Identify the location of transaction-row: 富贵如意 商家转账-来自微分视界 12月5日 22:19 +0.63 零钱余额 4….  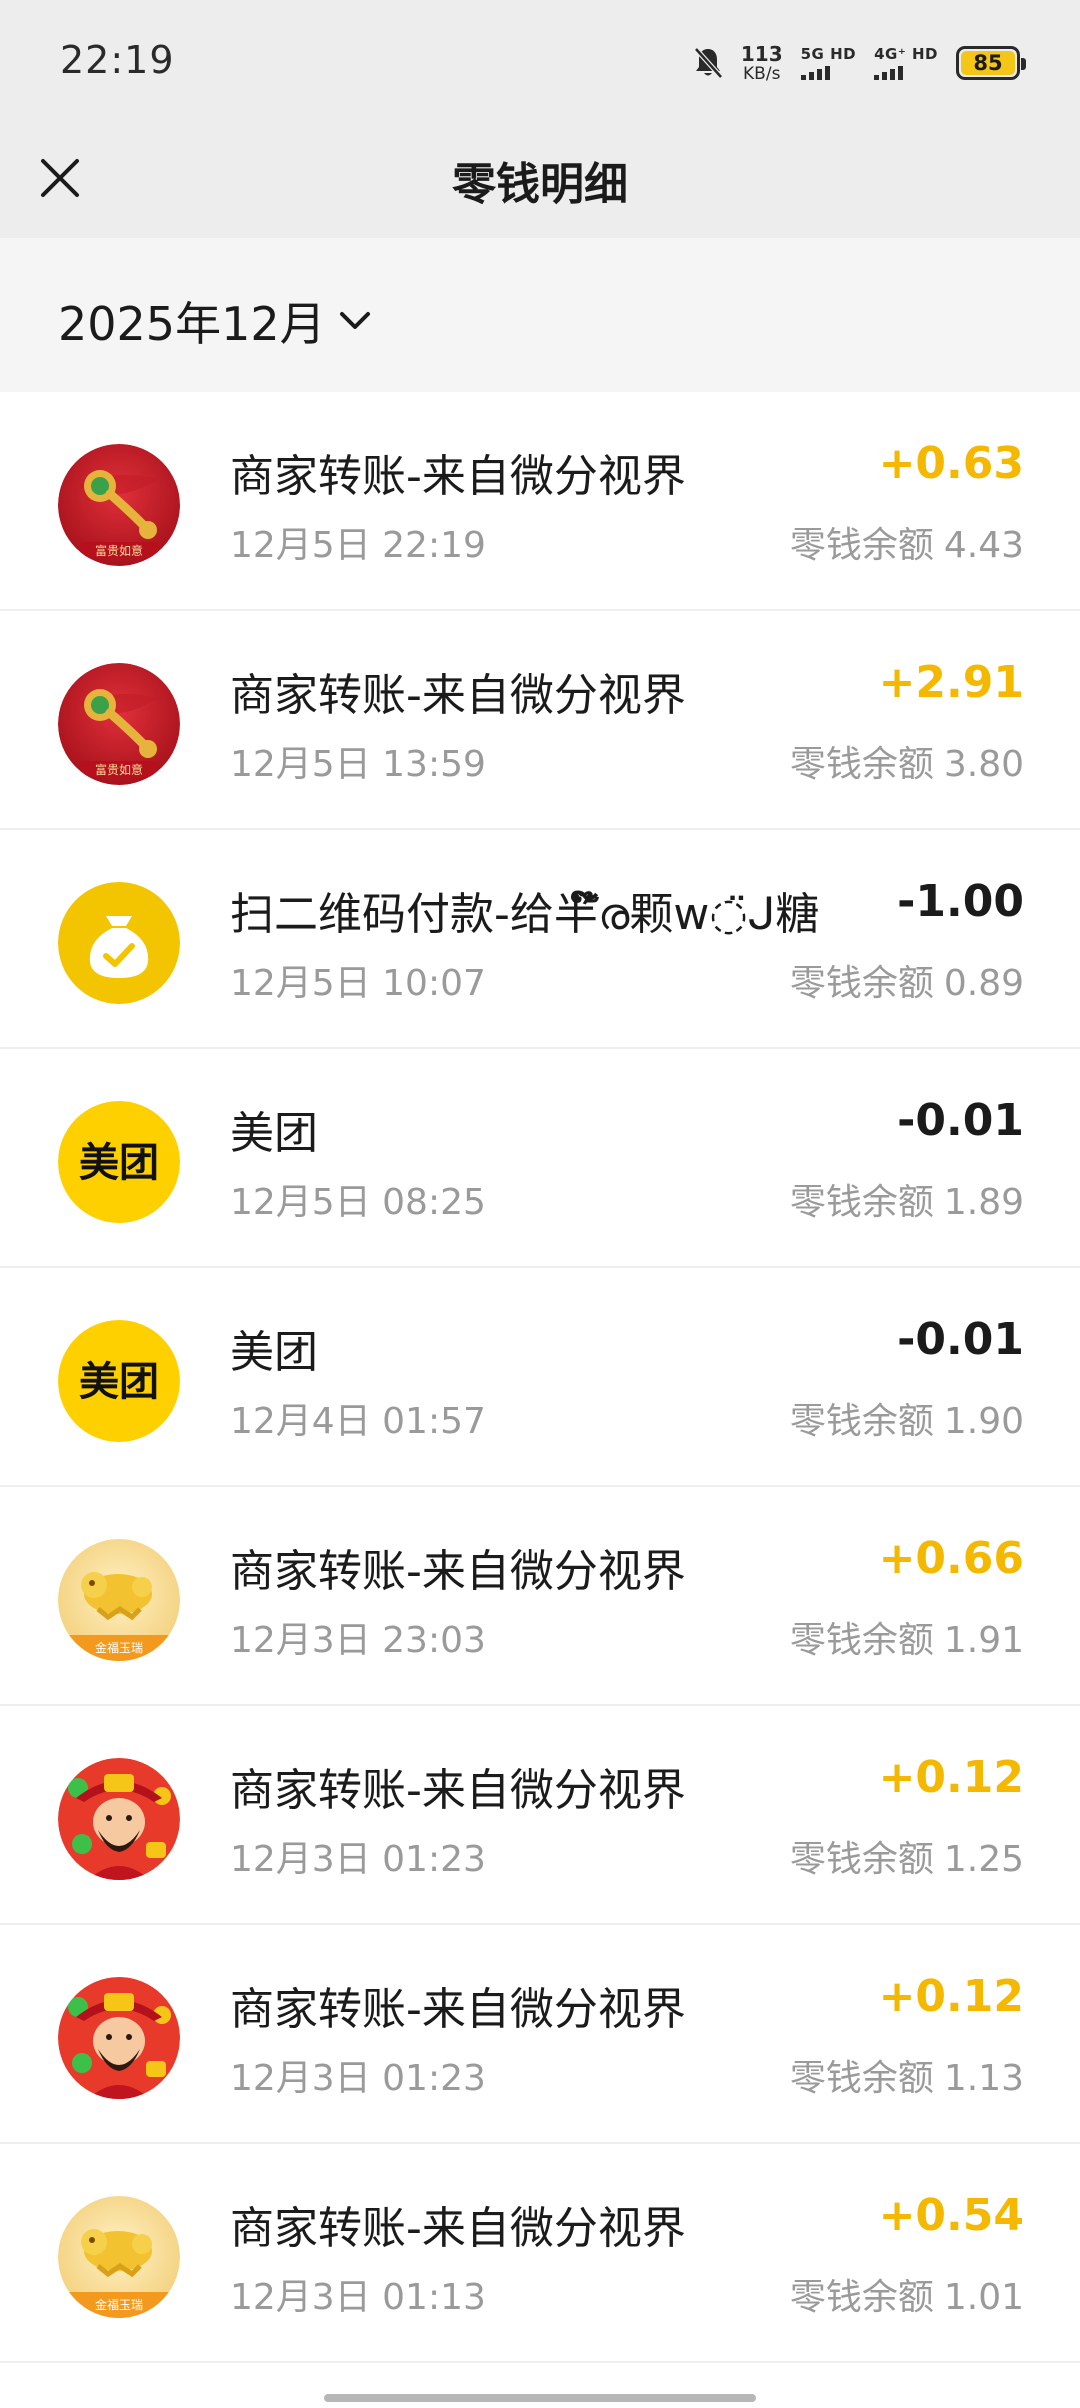
(540, 501).